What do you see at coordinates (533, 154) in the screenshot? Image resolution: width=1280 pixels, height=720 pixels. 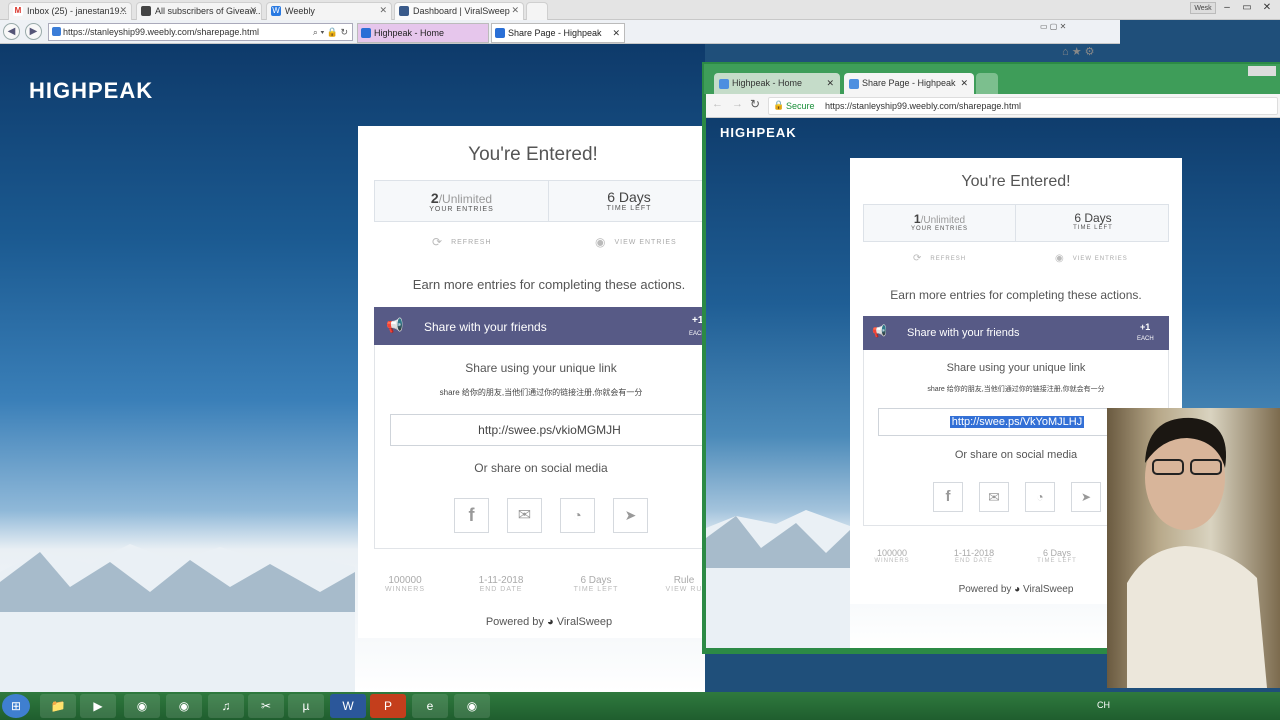 I see `card-title: You're Entered!` at bounding box center [533, 154].